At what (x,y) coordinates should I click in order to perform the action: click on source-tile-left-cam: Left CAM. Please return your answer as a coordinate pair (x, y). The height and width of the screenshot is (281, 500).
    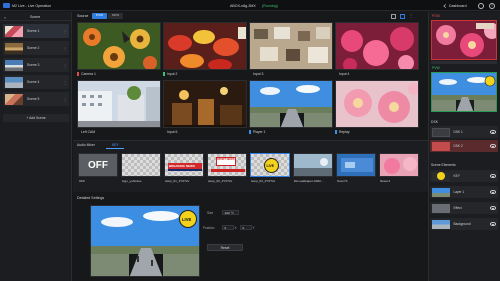
    Looking at the image, I should click on (119, 108).